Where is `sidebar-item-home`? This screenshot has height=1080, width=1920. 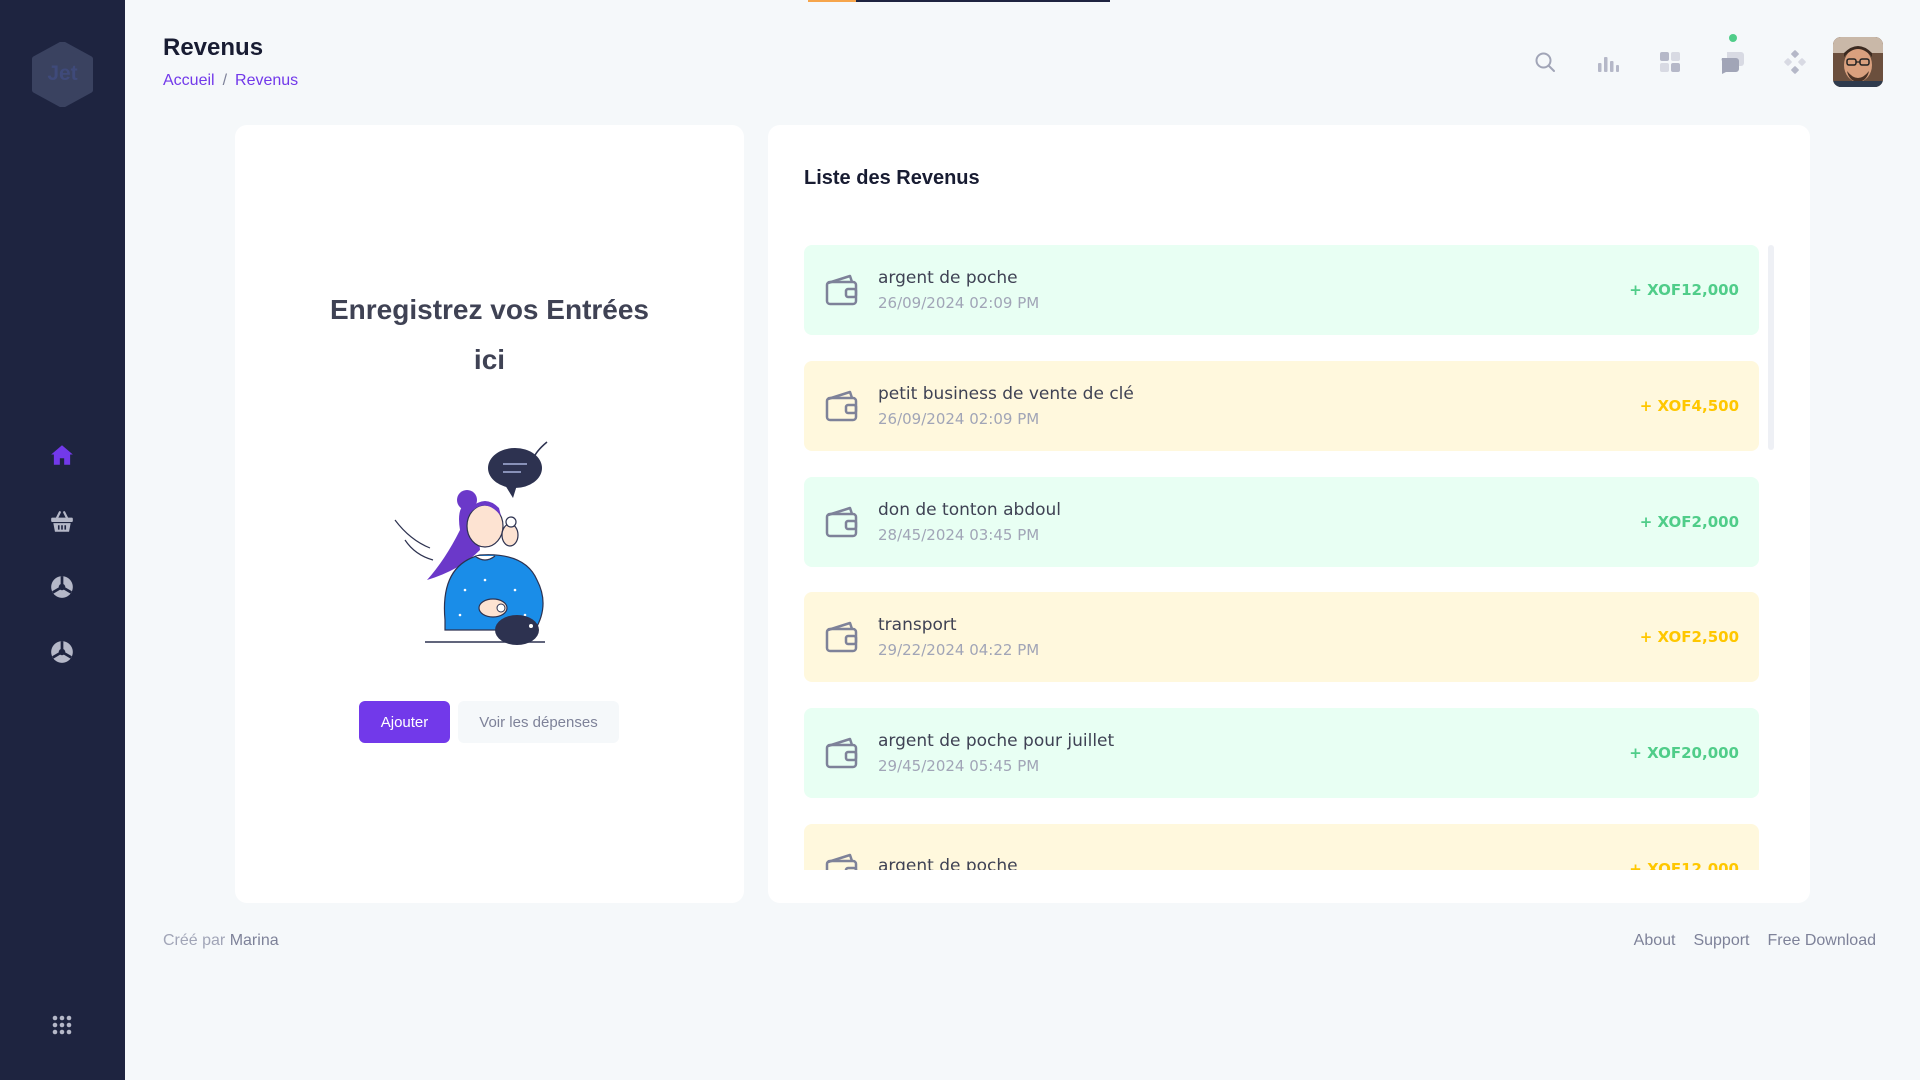
sidebar-item-home is located at coordinates (62, 455).